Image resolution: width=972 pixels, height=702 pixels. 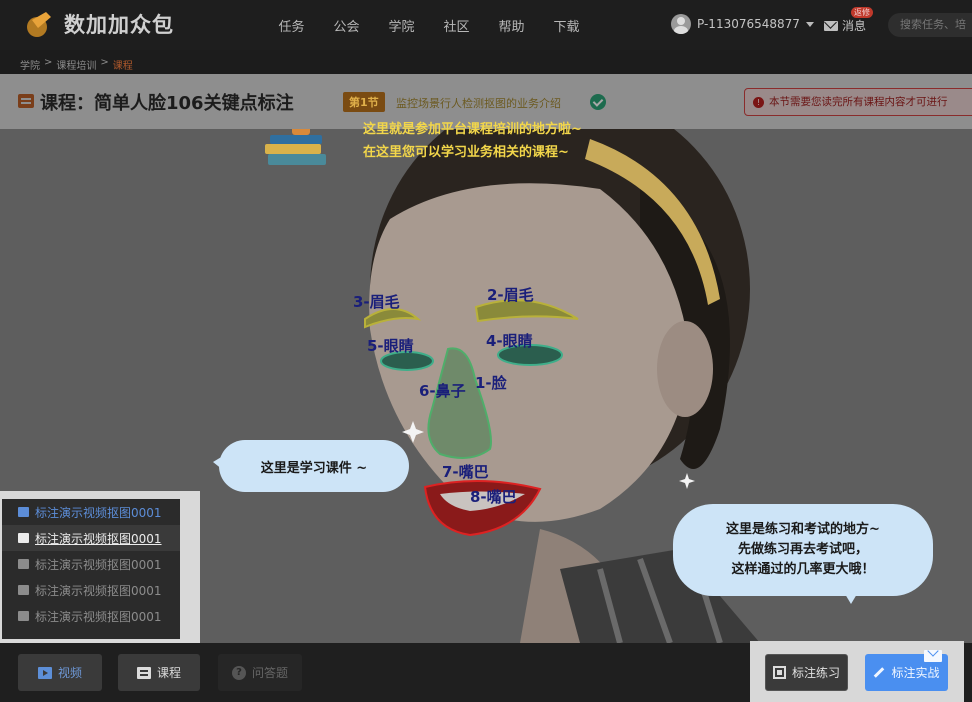 What do you see at coordinates (465, 472) in the screenshot?
I see `face-label-mouth-7: 7-嘴巴` at bounding box center [465, 472].